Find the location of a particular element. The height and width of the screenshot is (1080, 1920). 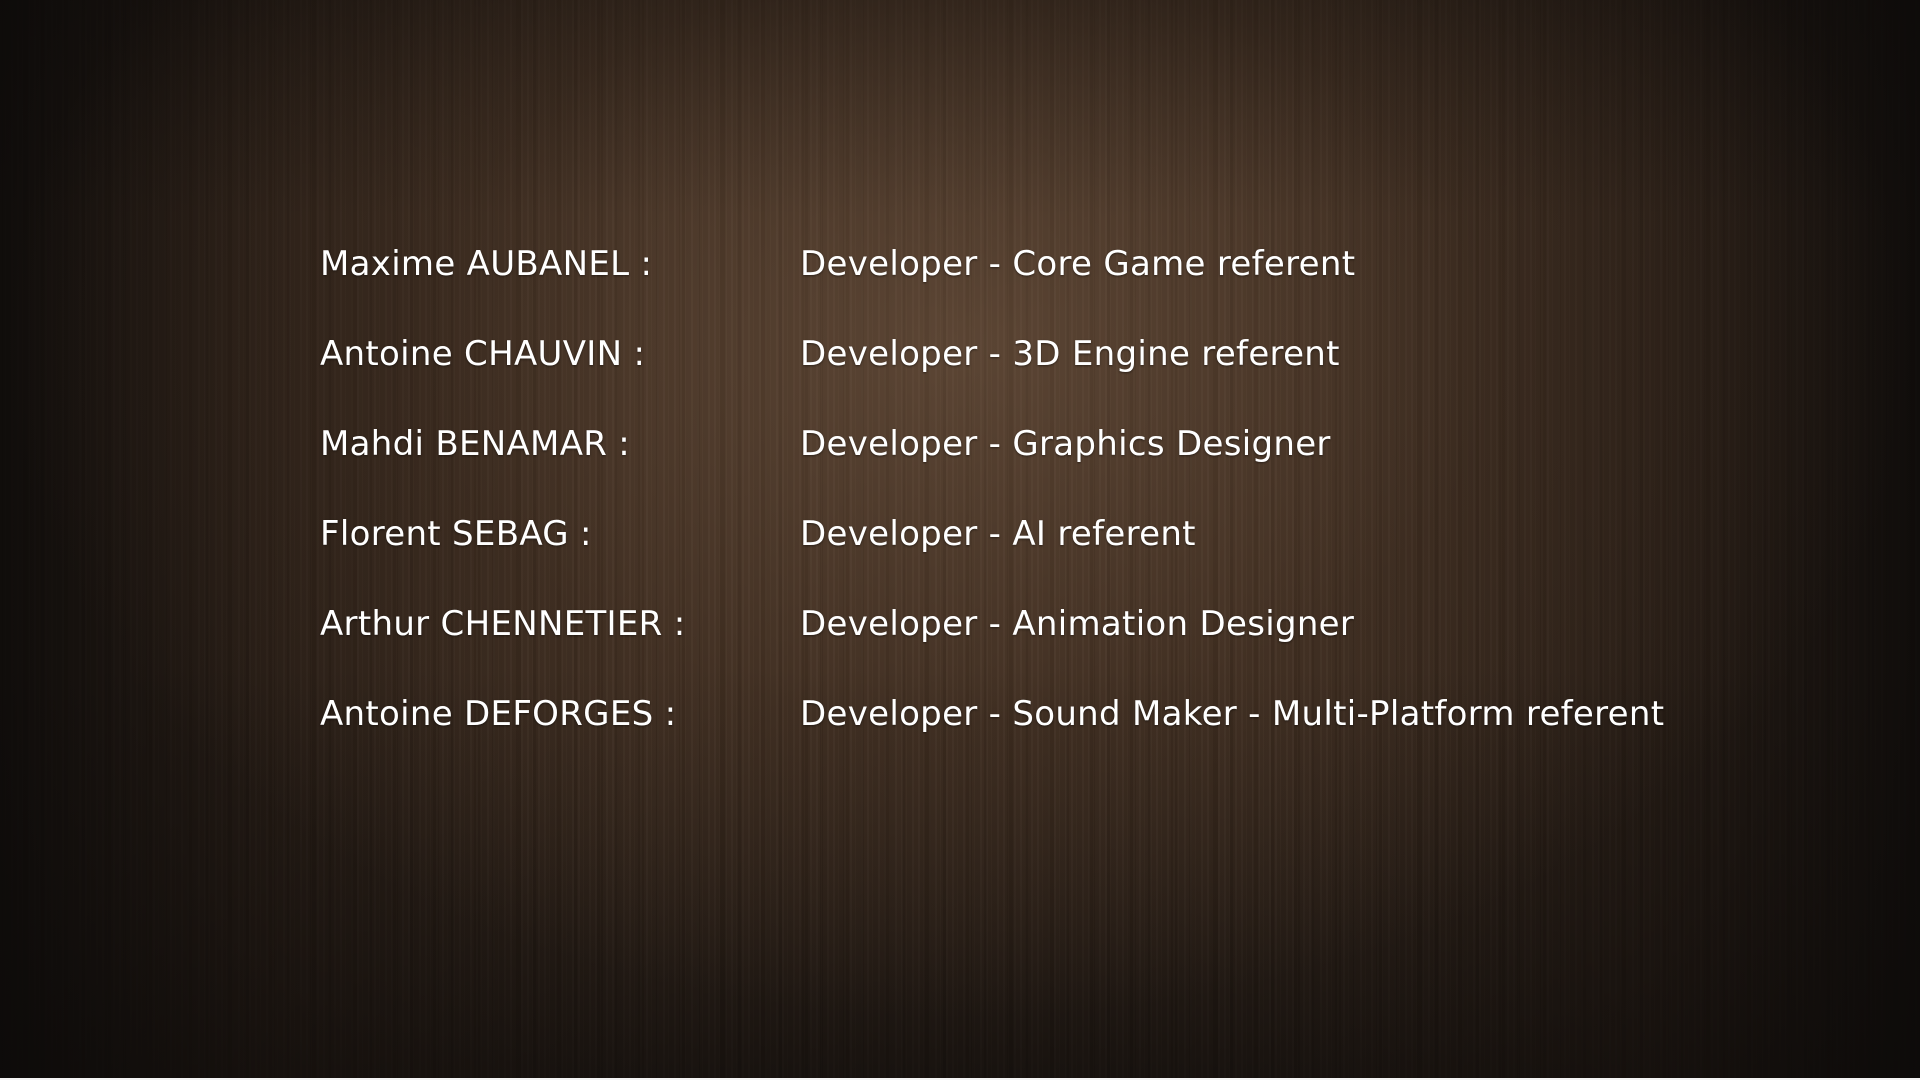

credit-name: Antoine DEFORGES : is located at coordinates (498, 714).